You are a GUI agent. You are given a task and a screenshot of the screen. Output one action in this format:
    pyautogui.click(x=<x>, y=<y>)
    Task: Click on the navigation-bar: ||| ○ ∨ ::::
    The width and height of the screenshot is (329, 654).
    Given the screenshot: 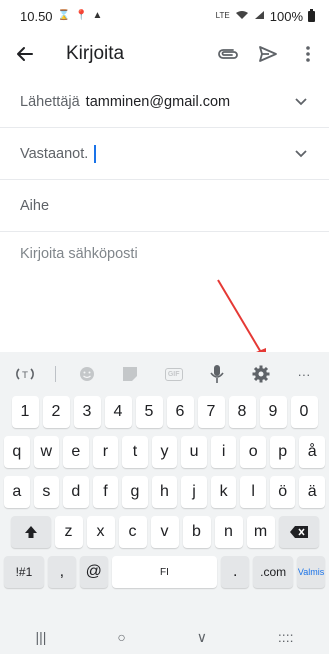 What is the action you would take?
    pyautogui.click(x=164, y=637)
    